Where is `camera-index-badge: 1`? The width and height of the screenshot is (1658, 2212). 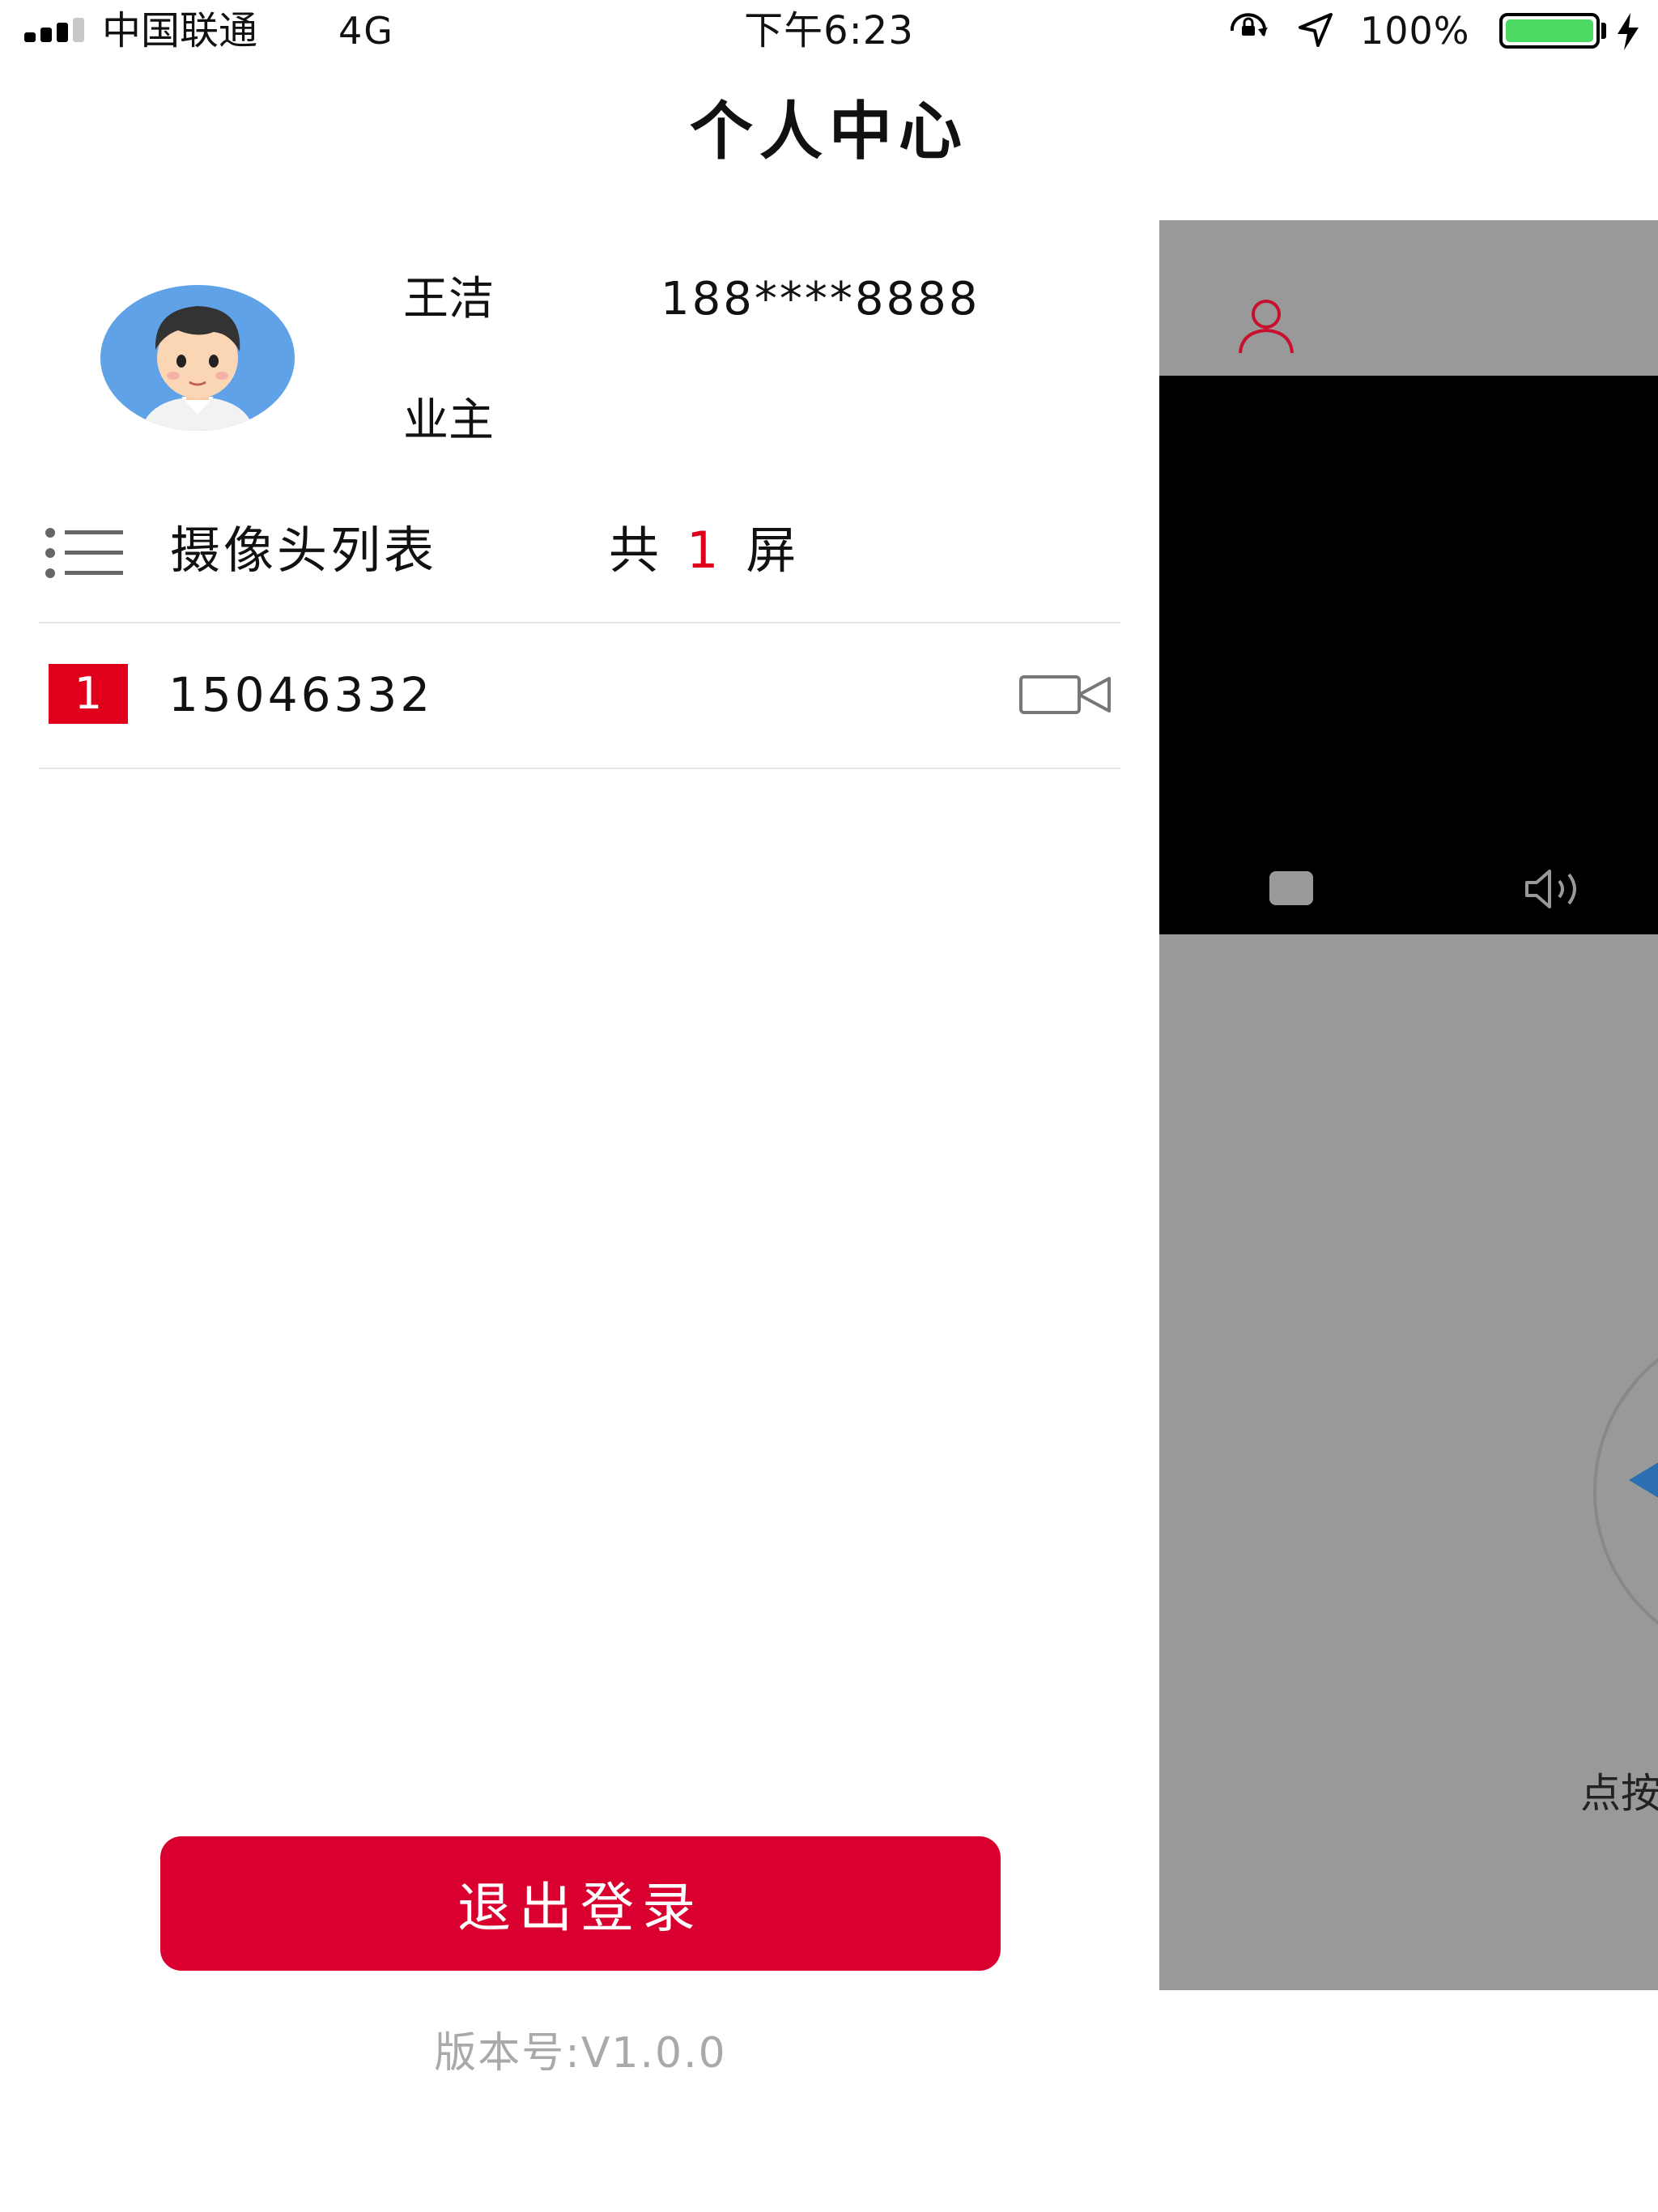 camera-index-badge: 1 is located at coordinates (88, 694).